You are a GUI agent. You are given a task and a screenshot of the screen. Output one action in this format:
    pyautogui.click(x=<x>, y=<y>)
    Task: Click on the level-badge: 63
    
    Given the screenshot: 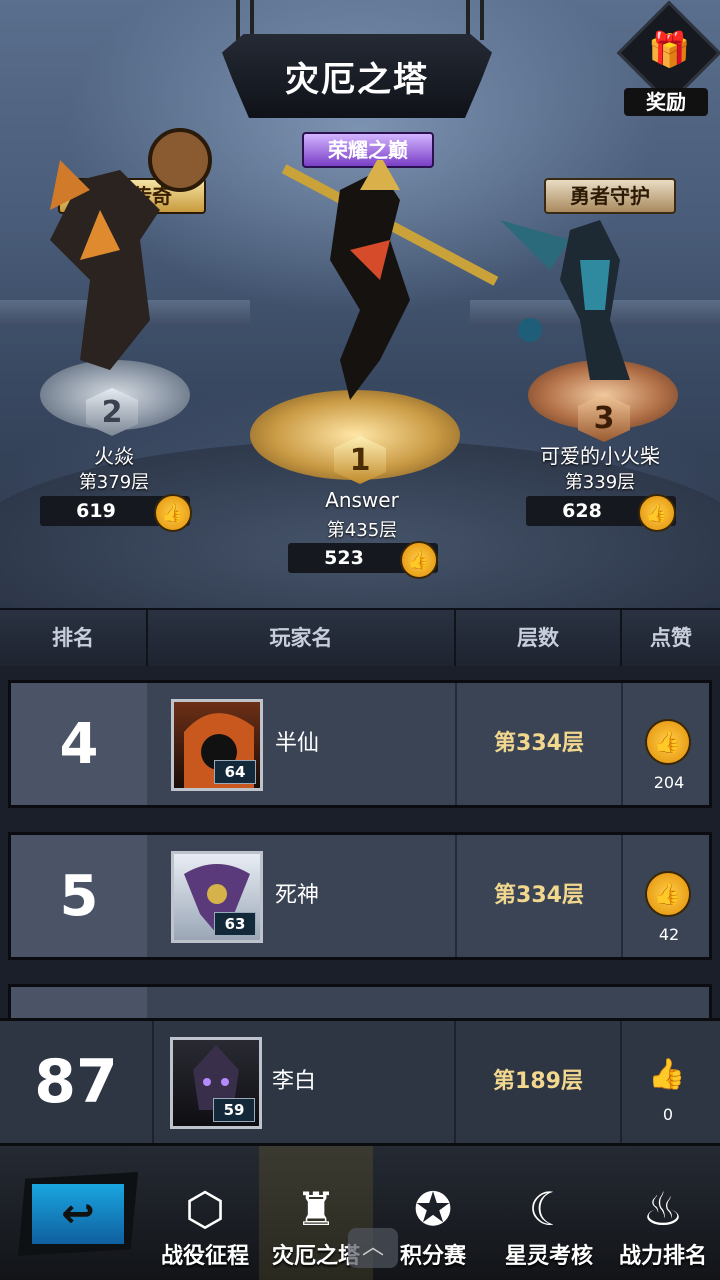 What is the action you would take?
    pyautogui.click(x=235, y=924)
    